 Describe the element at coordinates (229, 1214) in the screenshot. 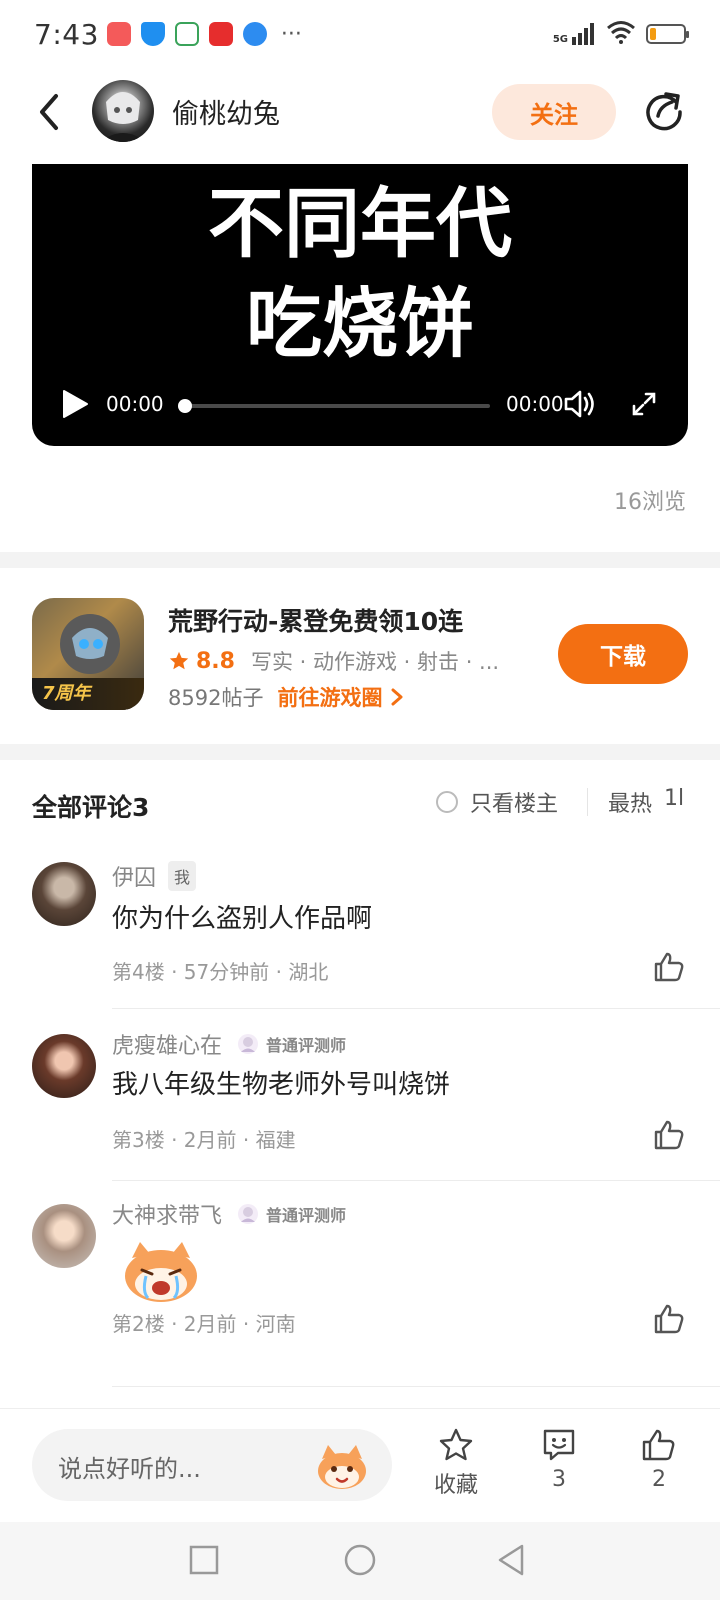

I see `commenter-name-row: 大神求带飞 普通评测师` at that location.